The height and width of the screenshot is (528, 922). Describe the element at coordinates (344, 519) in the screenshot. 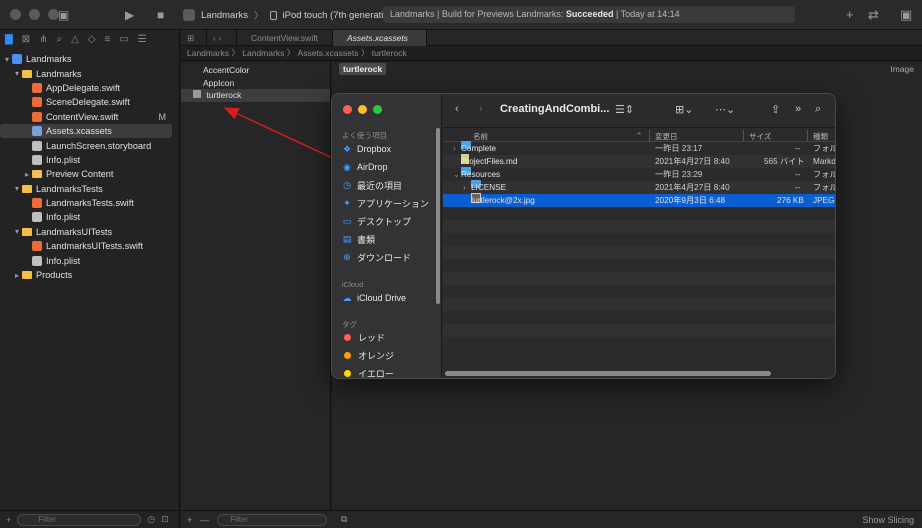

I see `layout-toggle-icon: ⧉` at that location.